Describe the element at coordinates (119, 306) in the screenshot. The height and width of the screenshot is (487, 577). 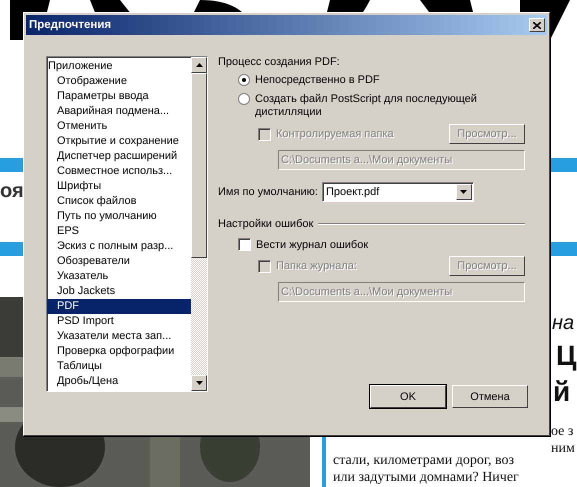
I see `category-item: PDF` at that location.